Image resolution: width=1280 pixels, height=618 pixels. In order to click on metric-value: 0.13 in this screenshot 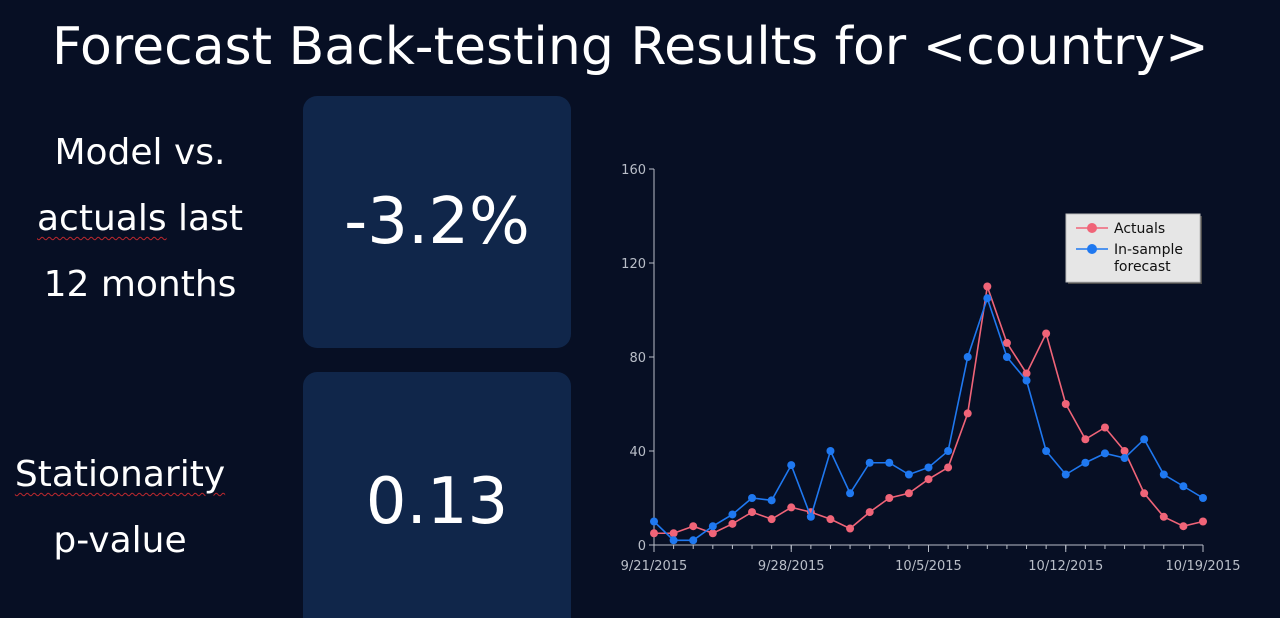, I will do `click(437, 502)`.